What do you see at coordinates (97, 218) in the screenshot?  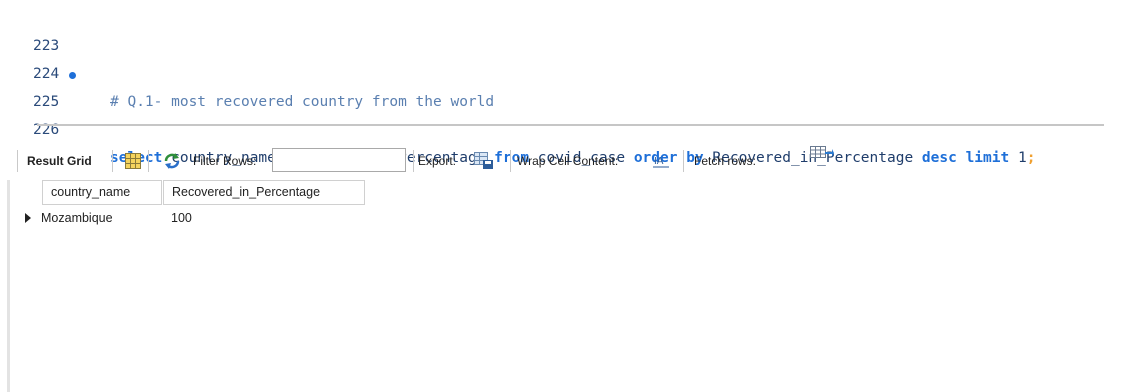 I see `table-cell: Mozambique` at bounding box center [97, 218].